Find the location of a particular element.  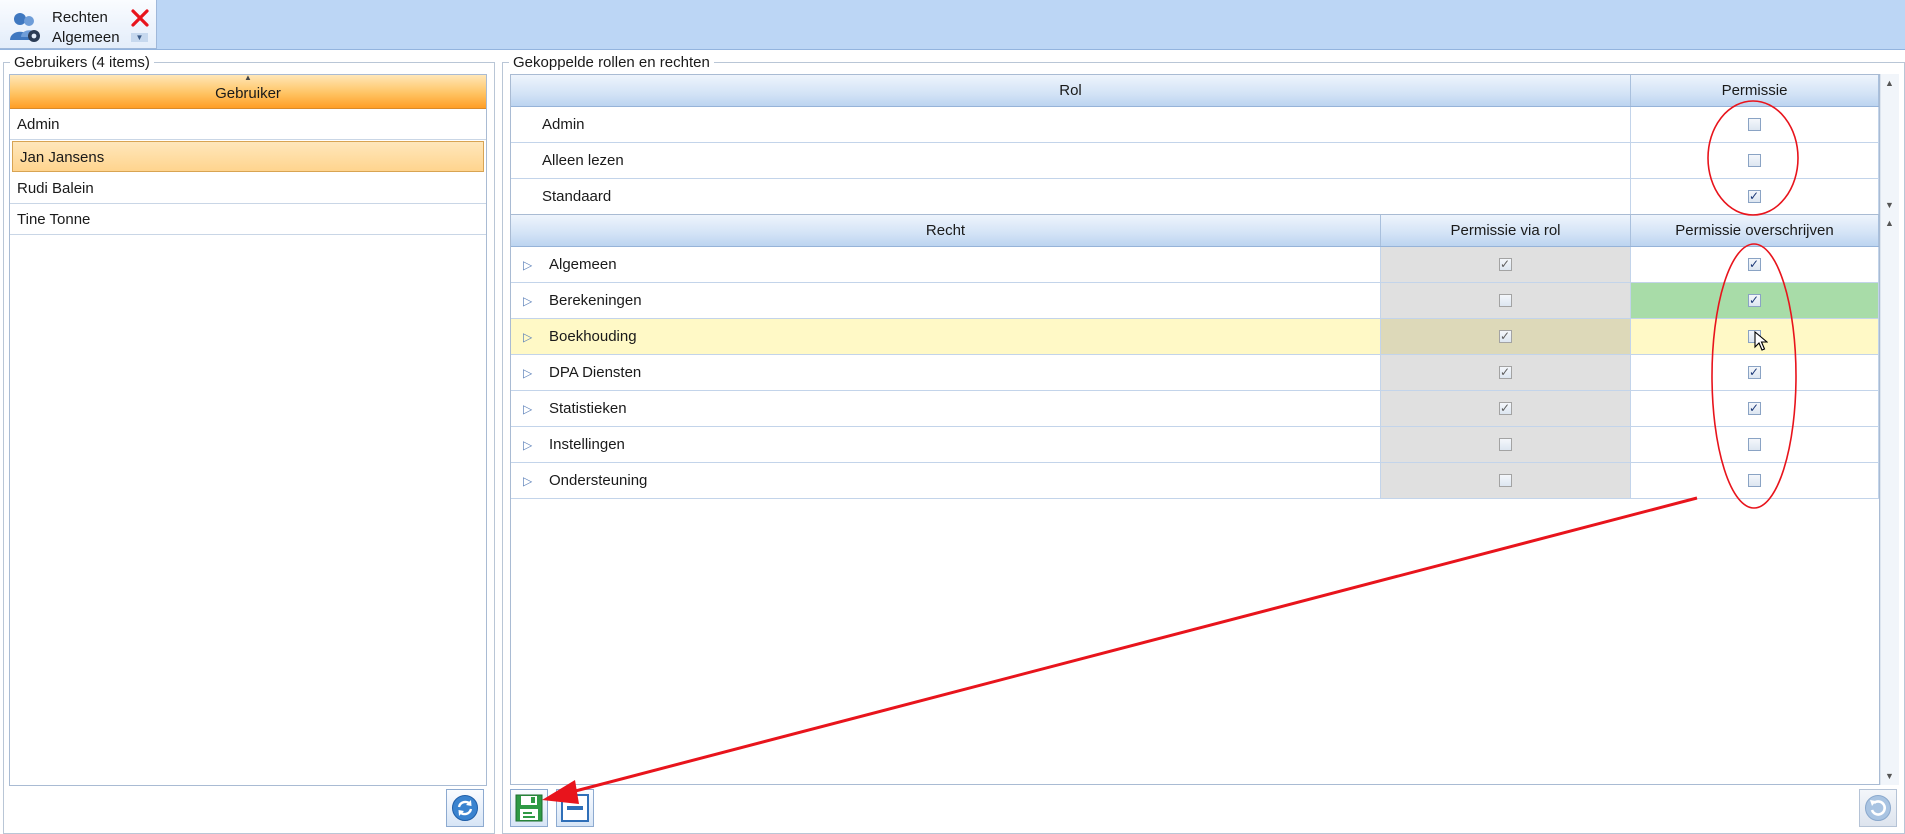

save-button is located at coordinates (529, 808).